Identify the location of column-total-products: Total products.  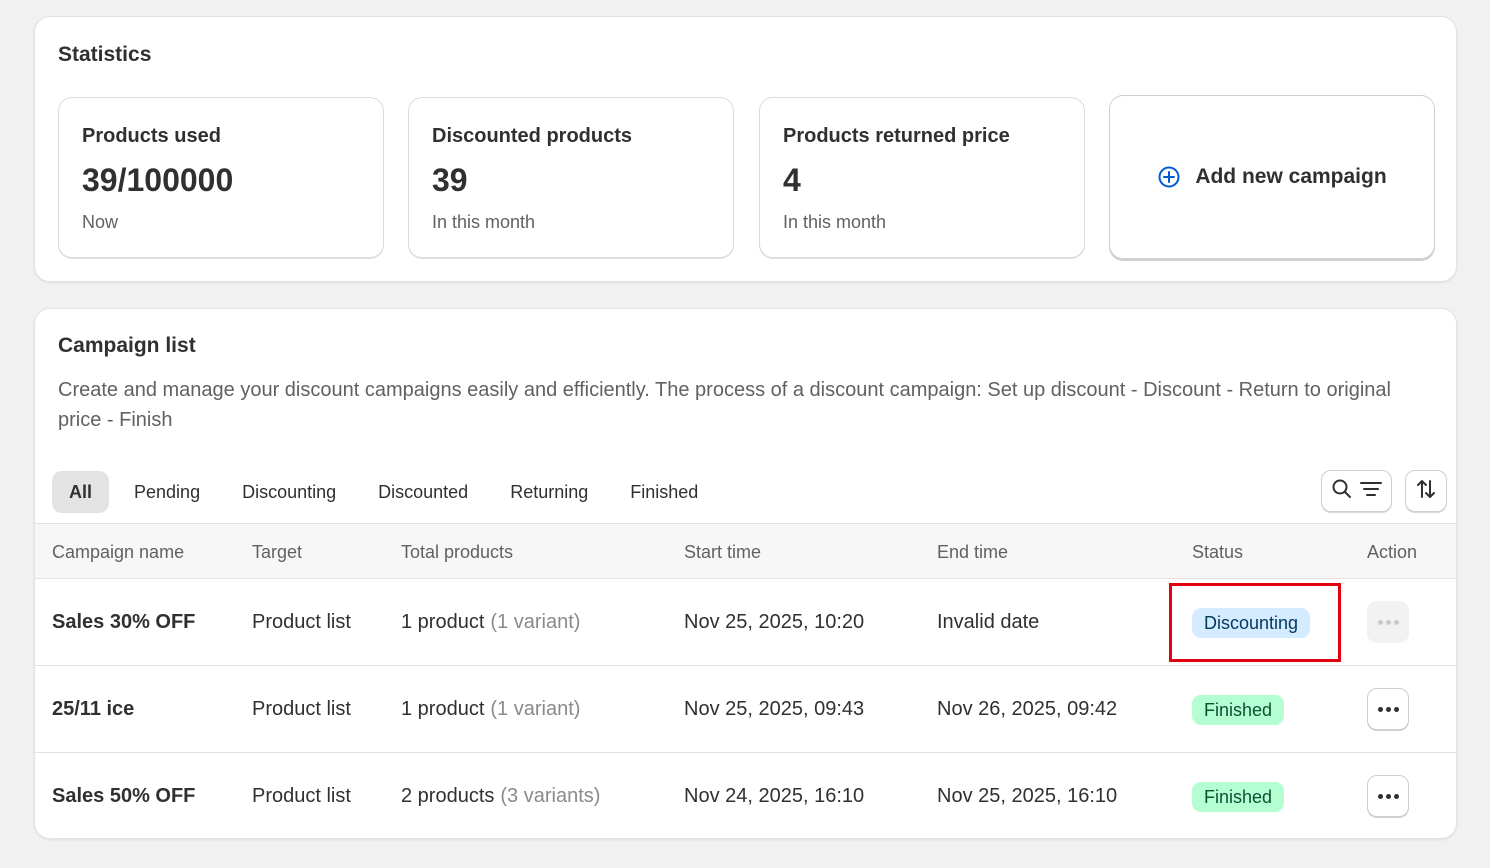
(457, 552).